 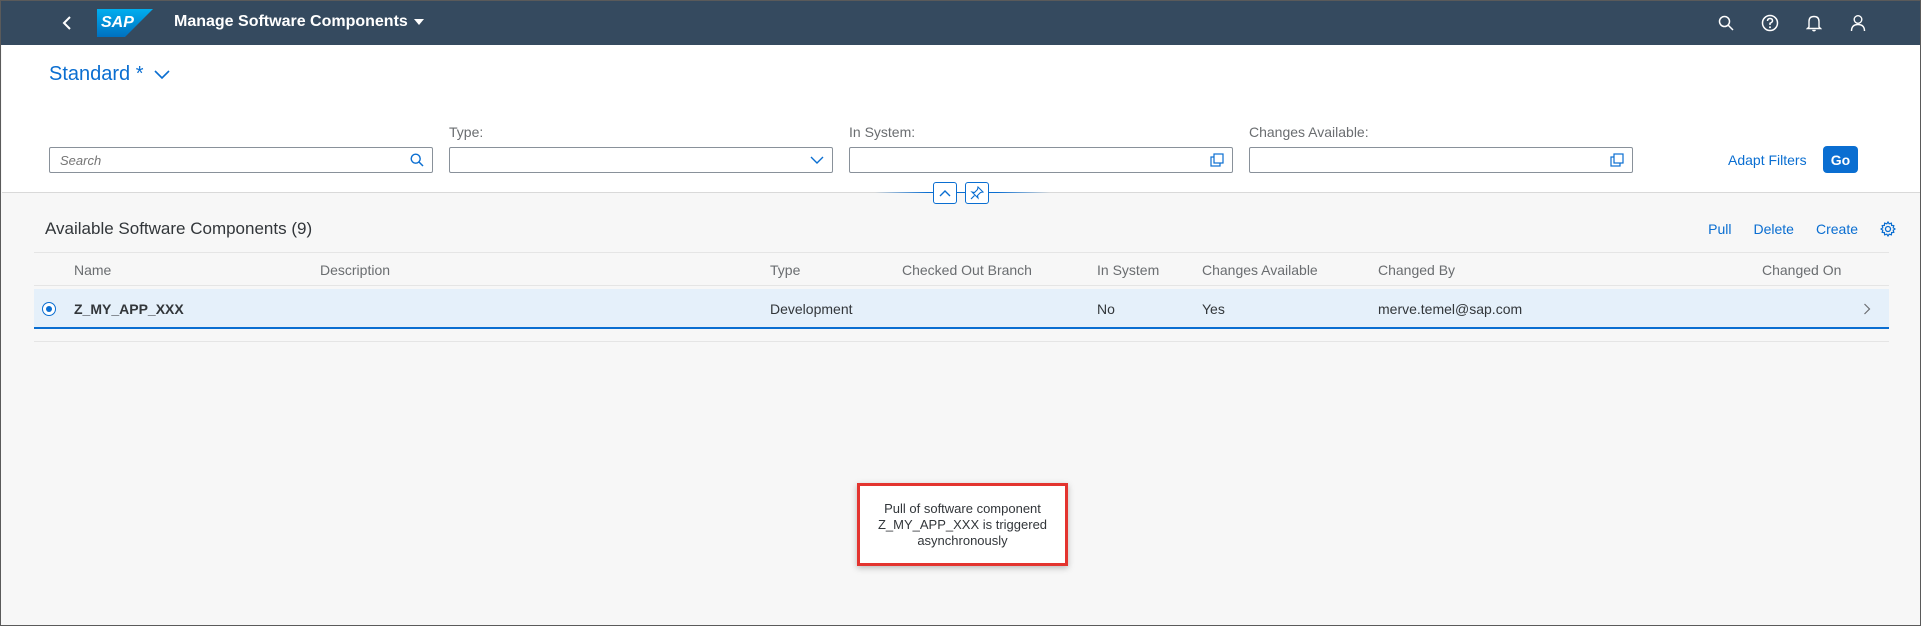 I want to click on sap-logo: SAP, so click(x=125, y=23).